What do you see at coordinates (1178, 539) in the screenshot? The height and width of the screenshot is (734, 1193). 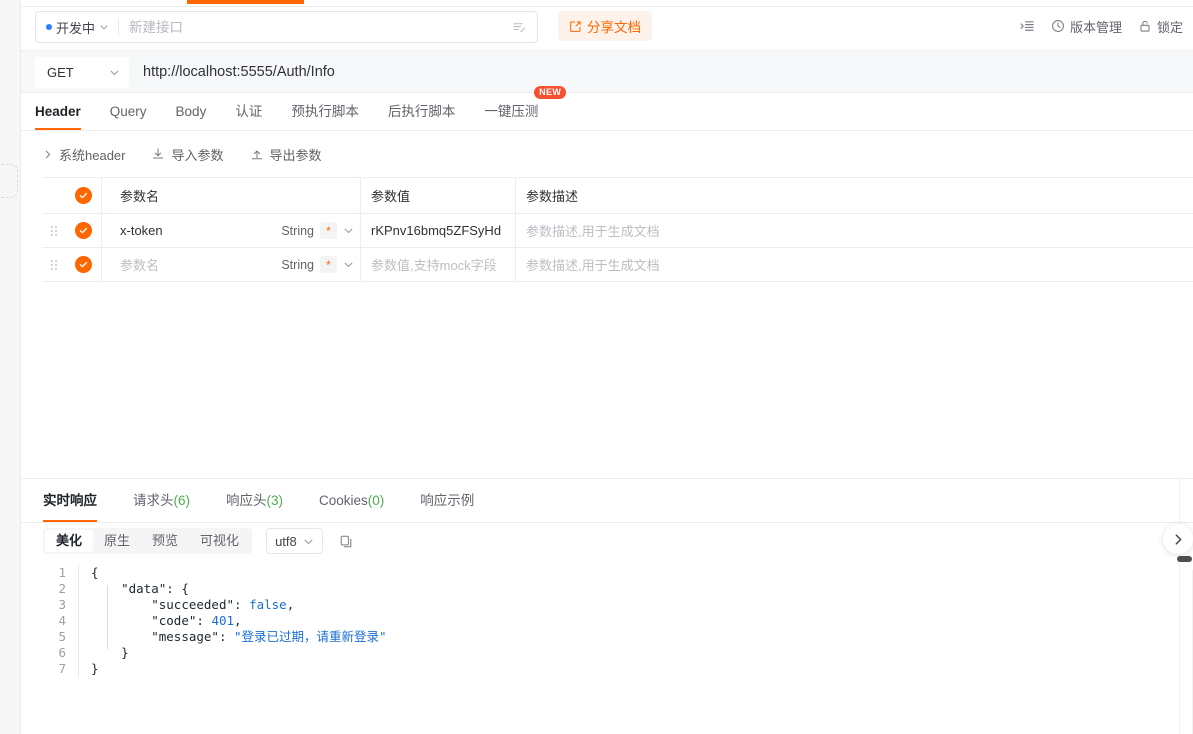 I see `next-panel-button` at bounding box center [1178, 539].